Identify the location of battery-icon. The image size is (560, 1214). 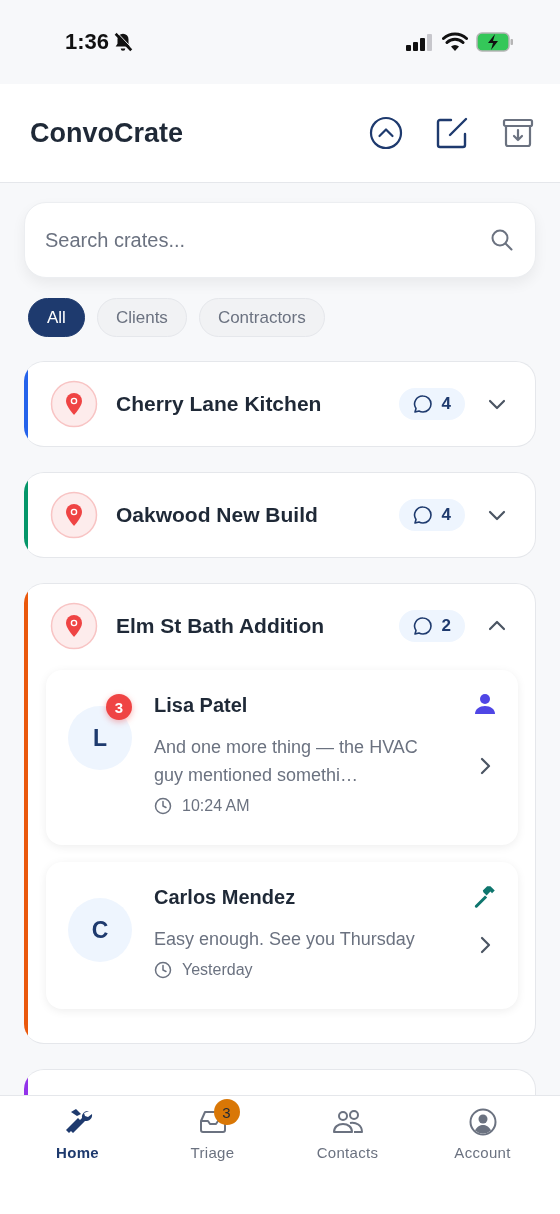
(495, 42).